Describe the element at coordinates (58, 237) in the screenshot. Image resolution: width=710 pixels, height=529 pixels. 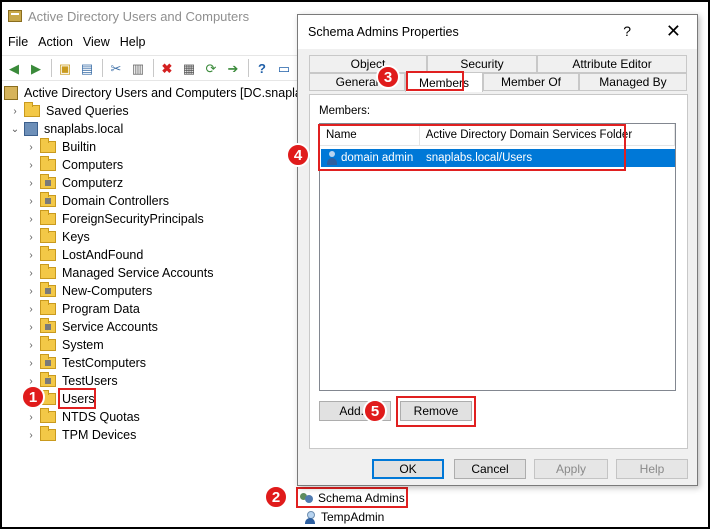
I see `tree-item-keys: › Keys` at that location.